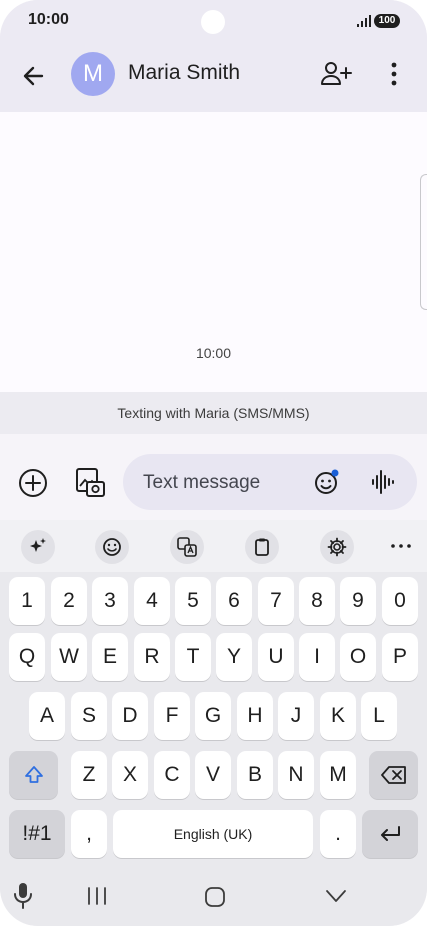 The height and width of the screenshot is (926, 427). I want to click on key-n: N, so click(296, 775).